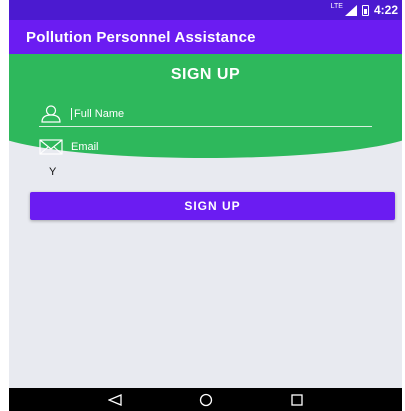 This screenshot has width=405, height=411. What do you see at coordinates (205, 10) in the screenshot?
I see `status-bar: LTE 4:22` at bounding box center [205, 10].